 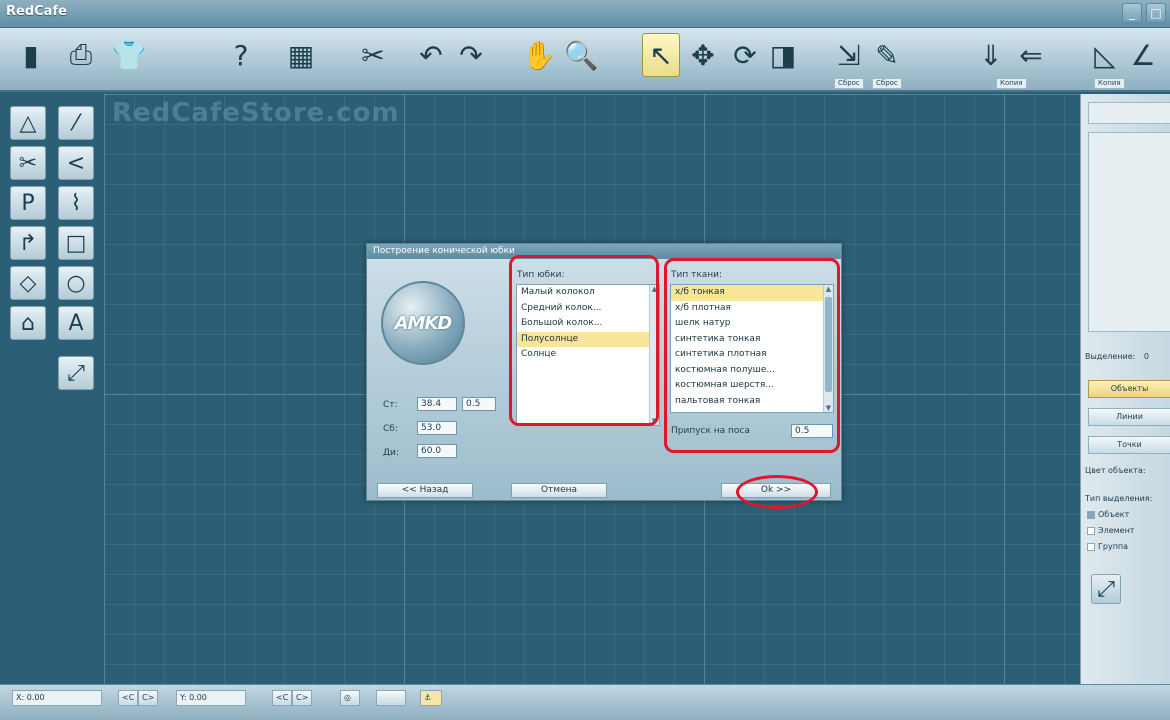 What do you see at coordinates (812, 431) in the screenshot?
I see `allowance-input: 0.5` at bounding box center [812, 431].